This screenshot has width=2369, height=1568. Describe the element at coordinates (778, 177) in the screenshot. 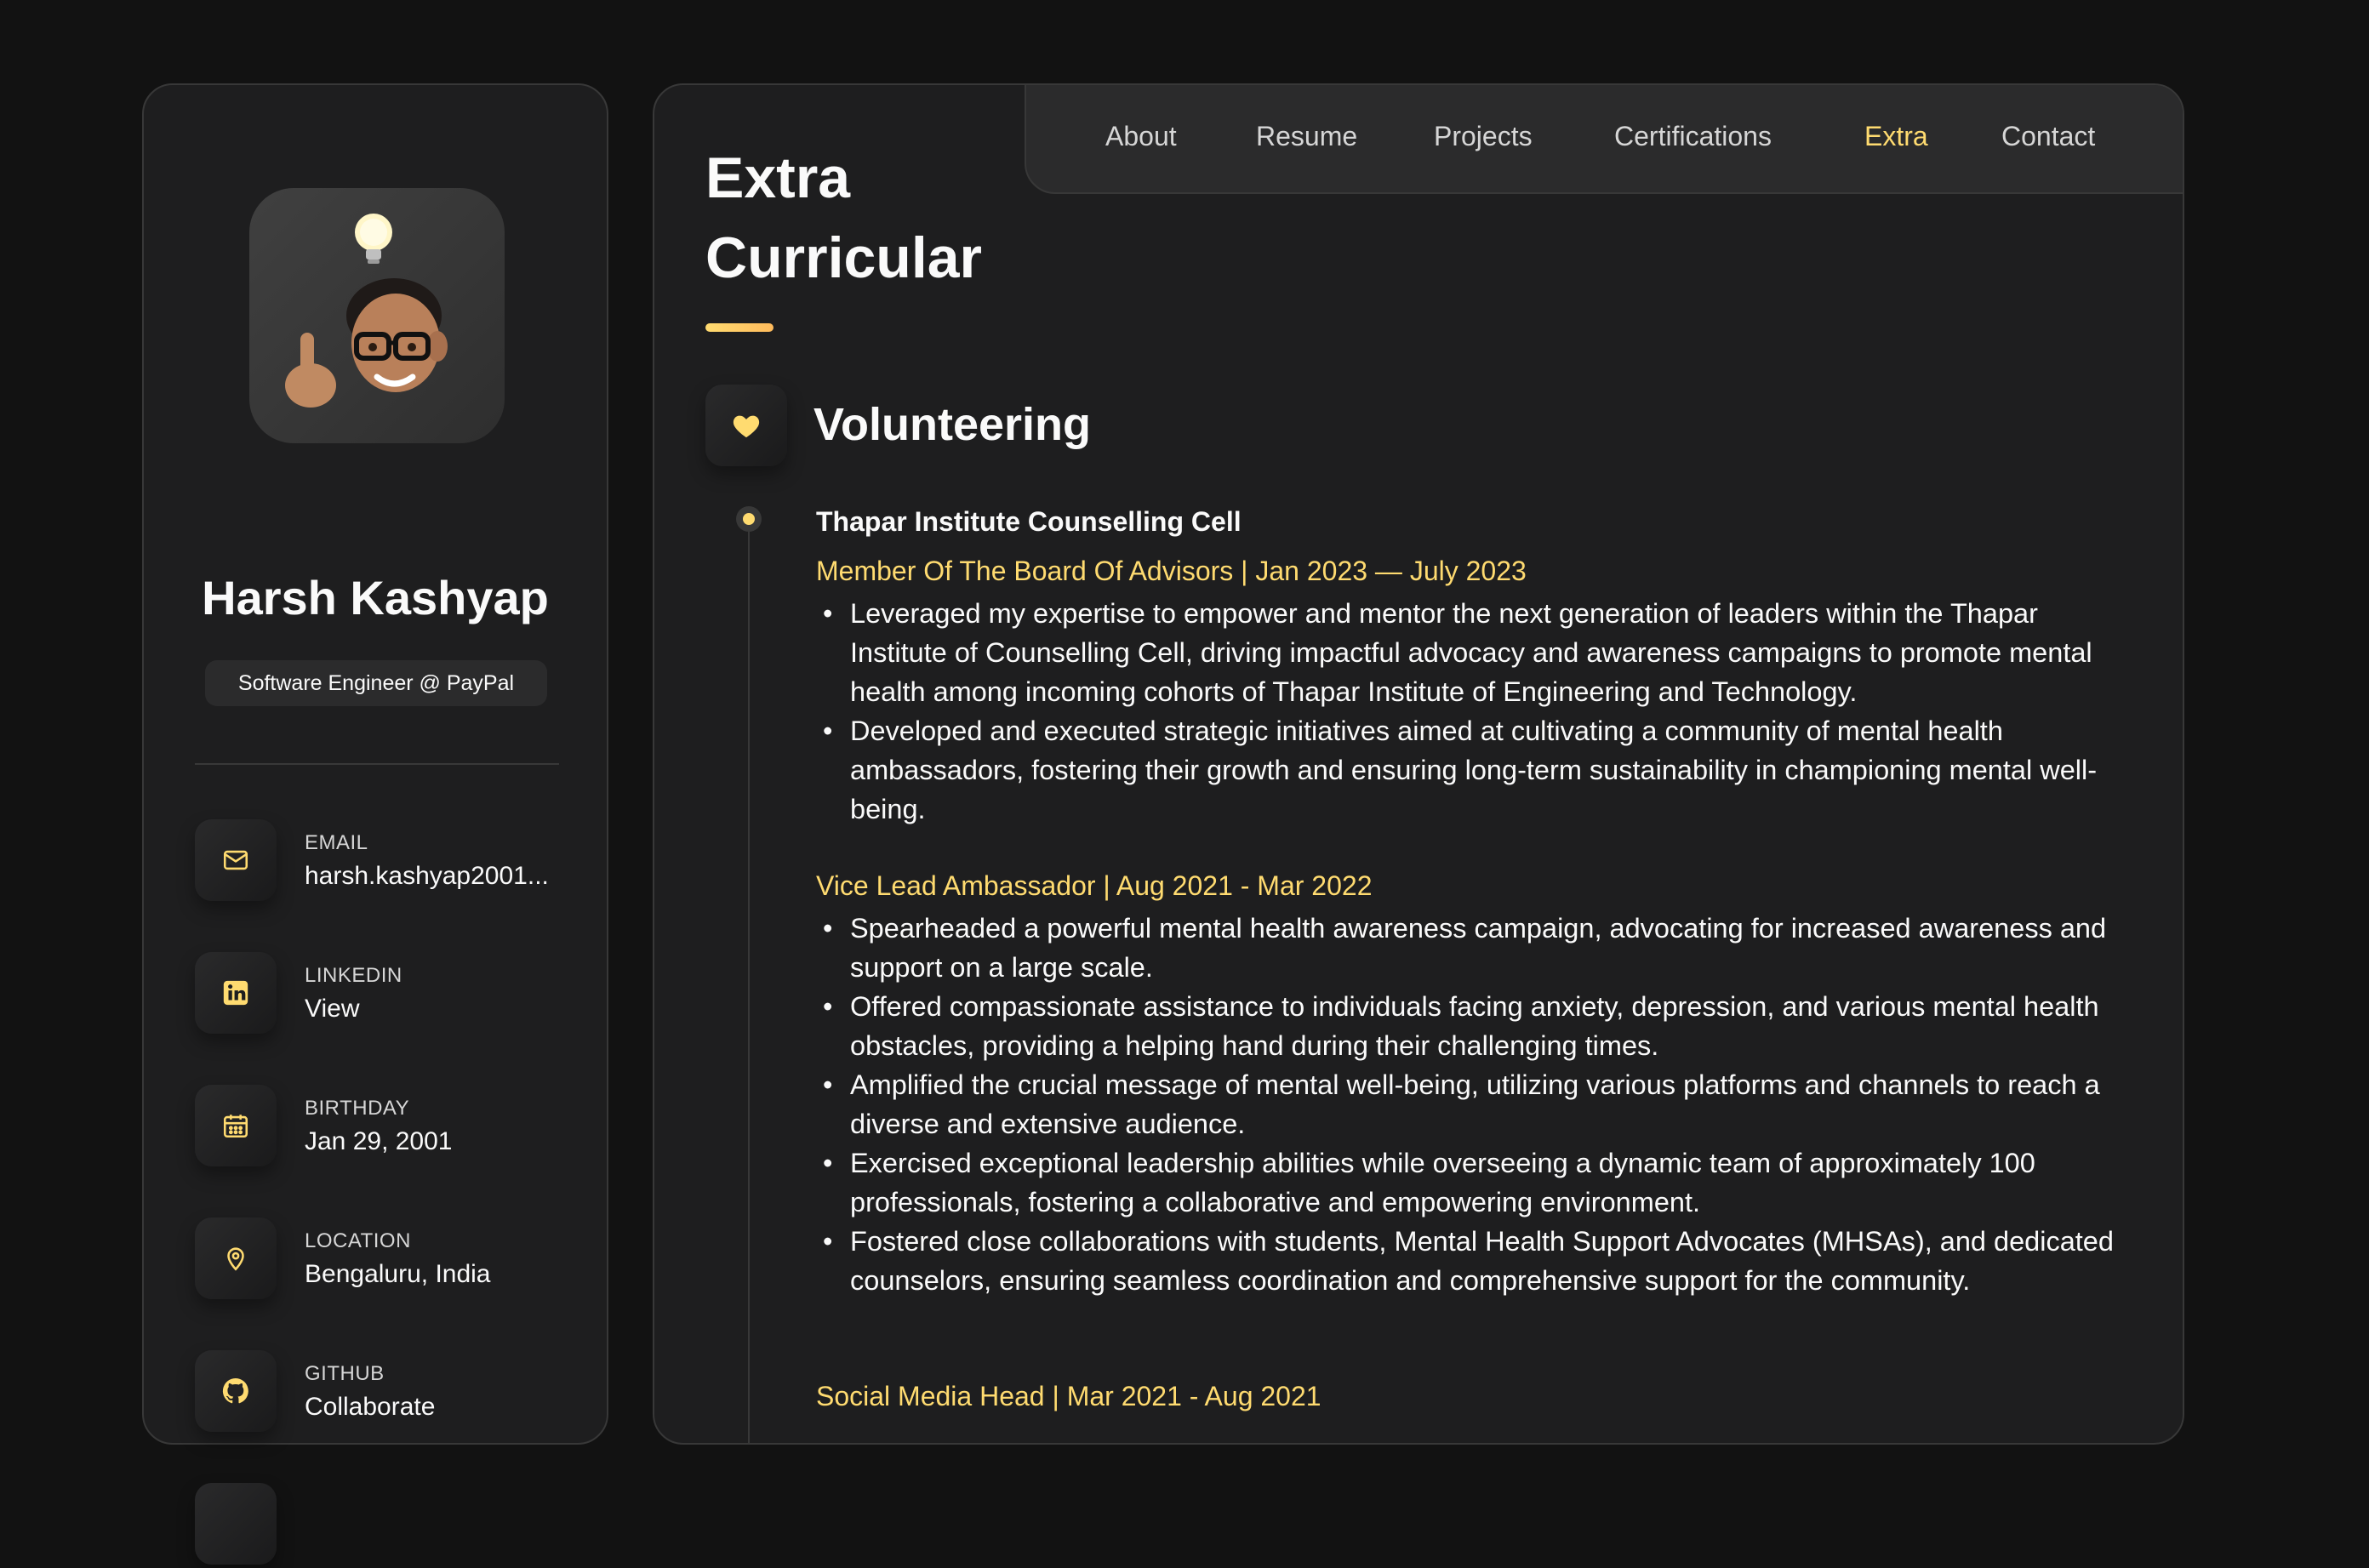

I see `page-title-line1: Extra` at that location.